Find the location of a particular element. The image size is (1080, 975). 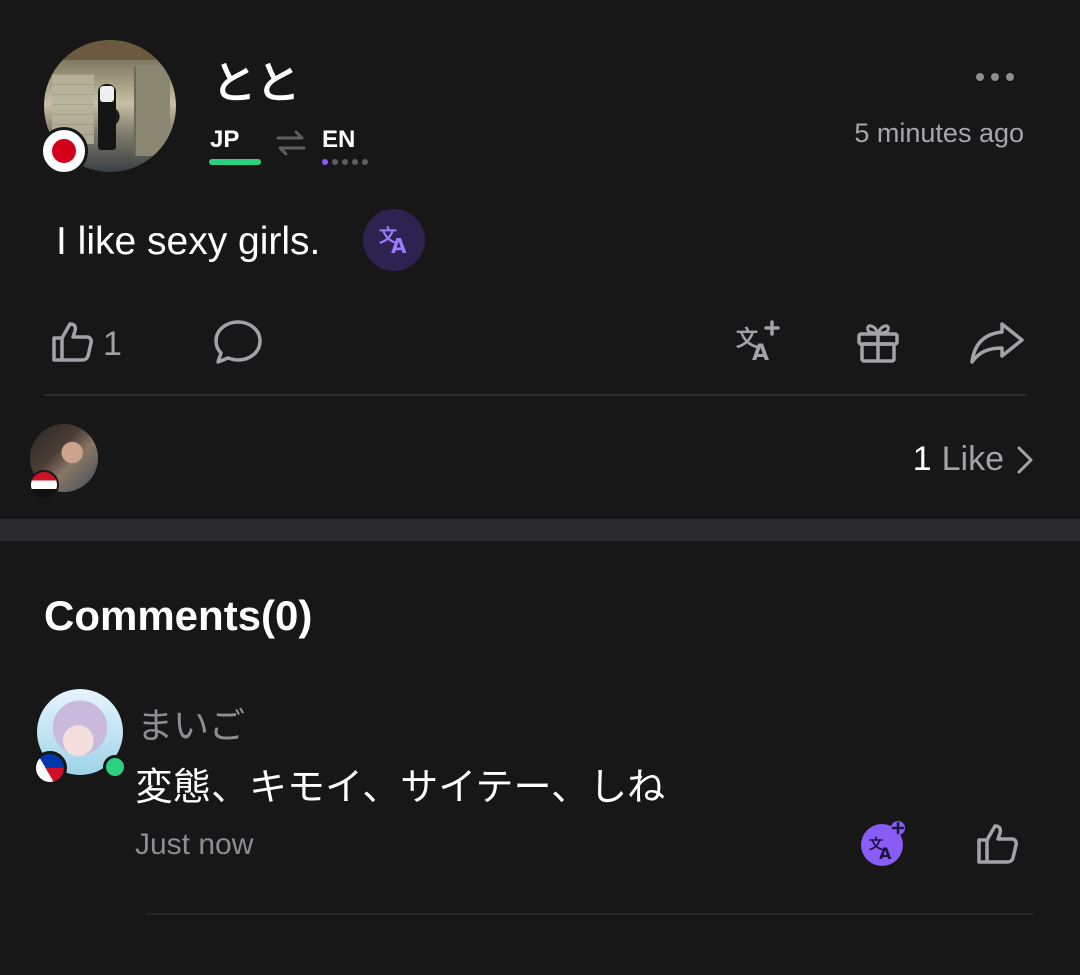

online-status-indicator is located at coordinates (115, 767).